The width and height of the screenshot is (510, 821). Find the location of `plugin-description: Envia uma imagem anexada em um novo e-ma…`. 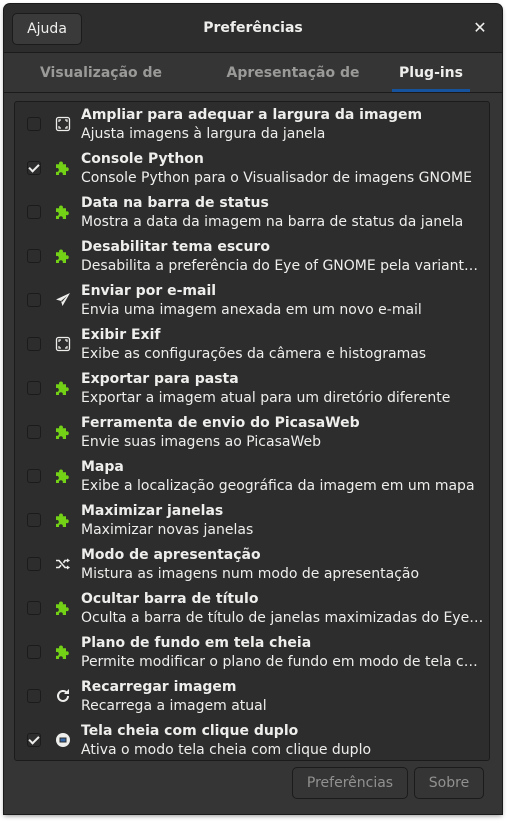

plugin-description: Envia uma imagem anexada em um novo e-ma… is located at coordinates (251, 310).